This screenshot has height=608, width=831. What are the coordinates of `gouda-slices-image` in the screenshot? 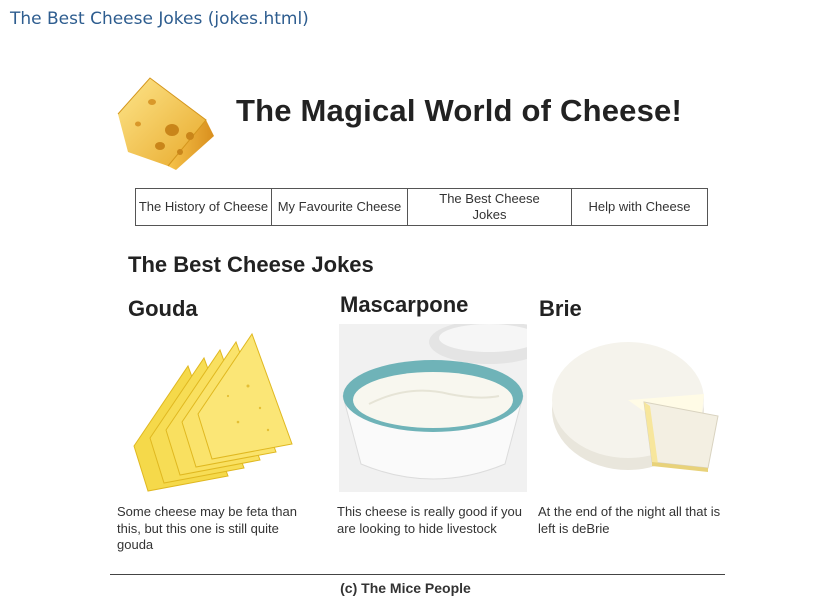 It's located at (213, 412).